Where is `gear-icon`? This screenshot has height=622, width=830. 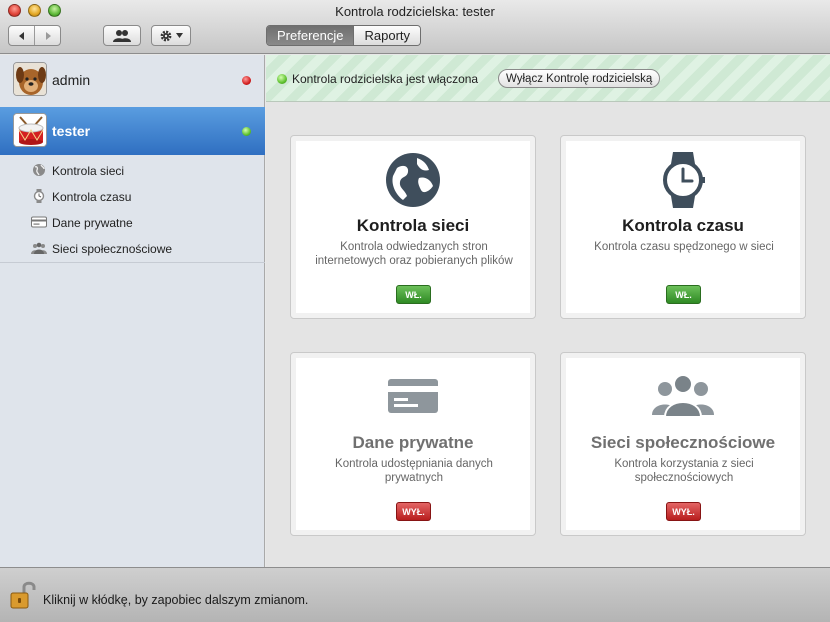
gear-icon is located at coordinates (166, 35).